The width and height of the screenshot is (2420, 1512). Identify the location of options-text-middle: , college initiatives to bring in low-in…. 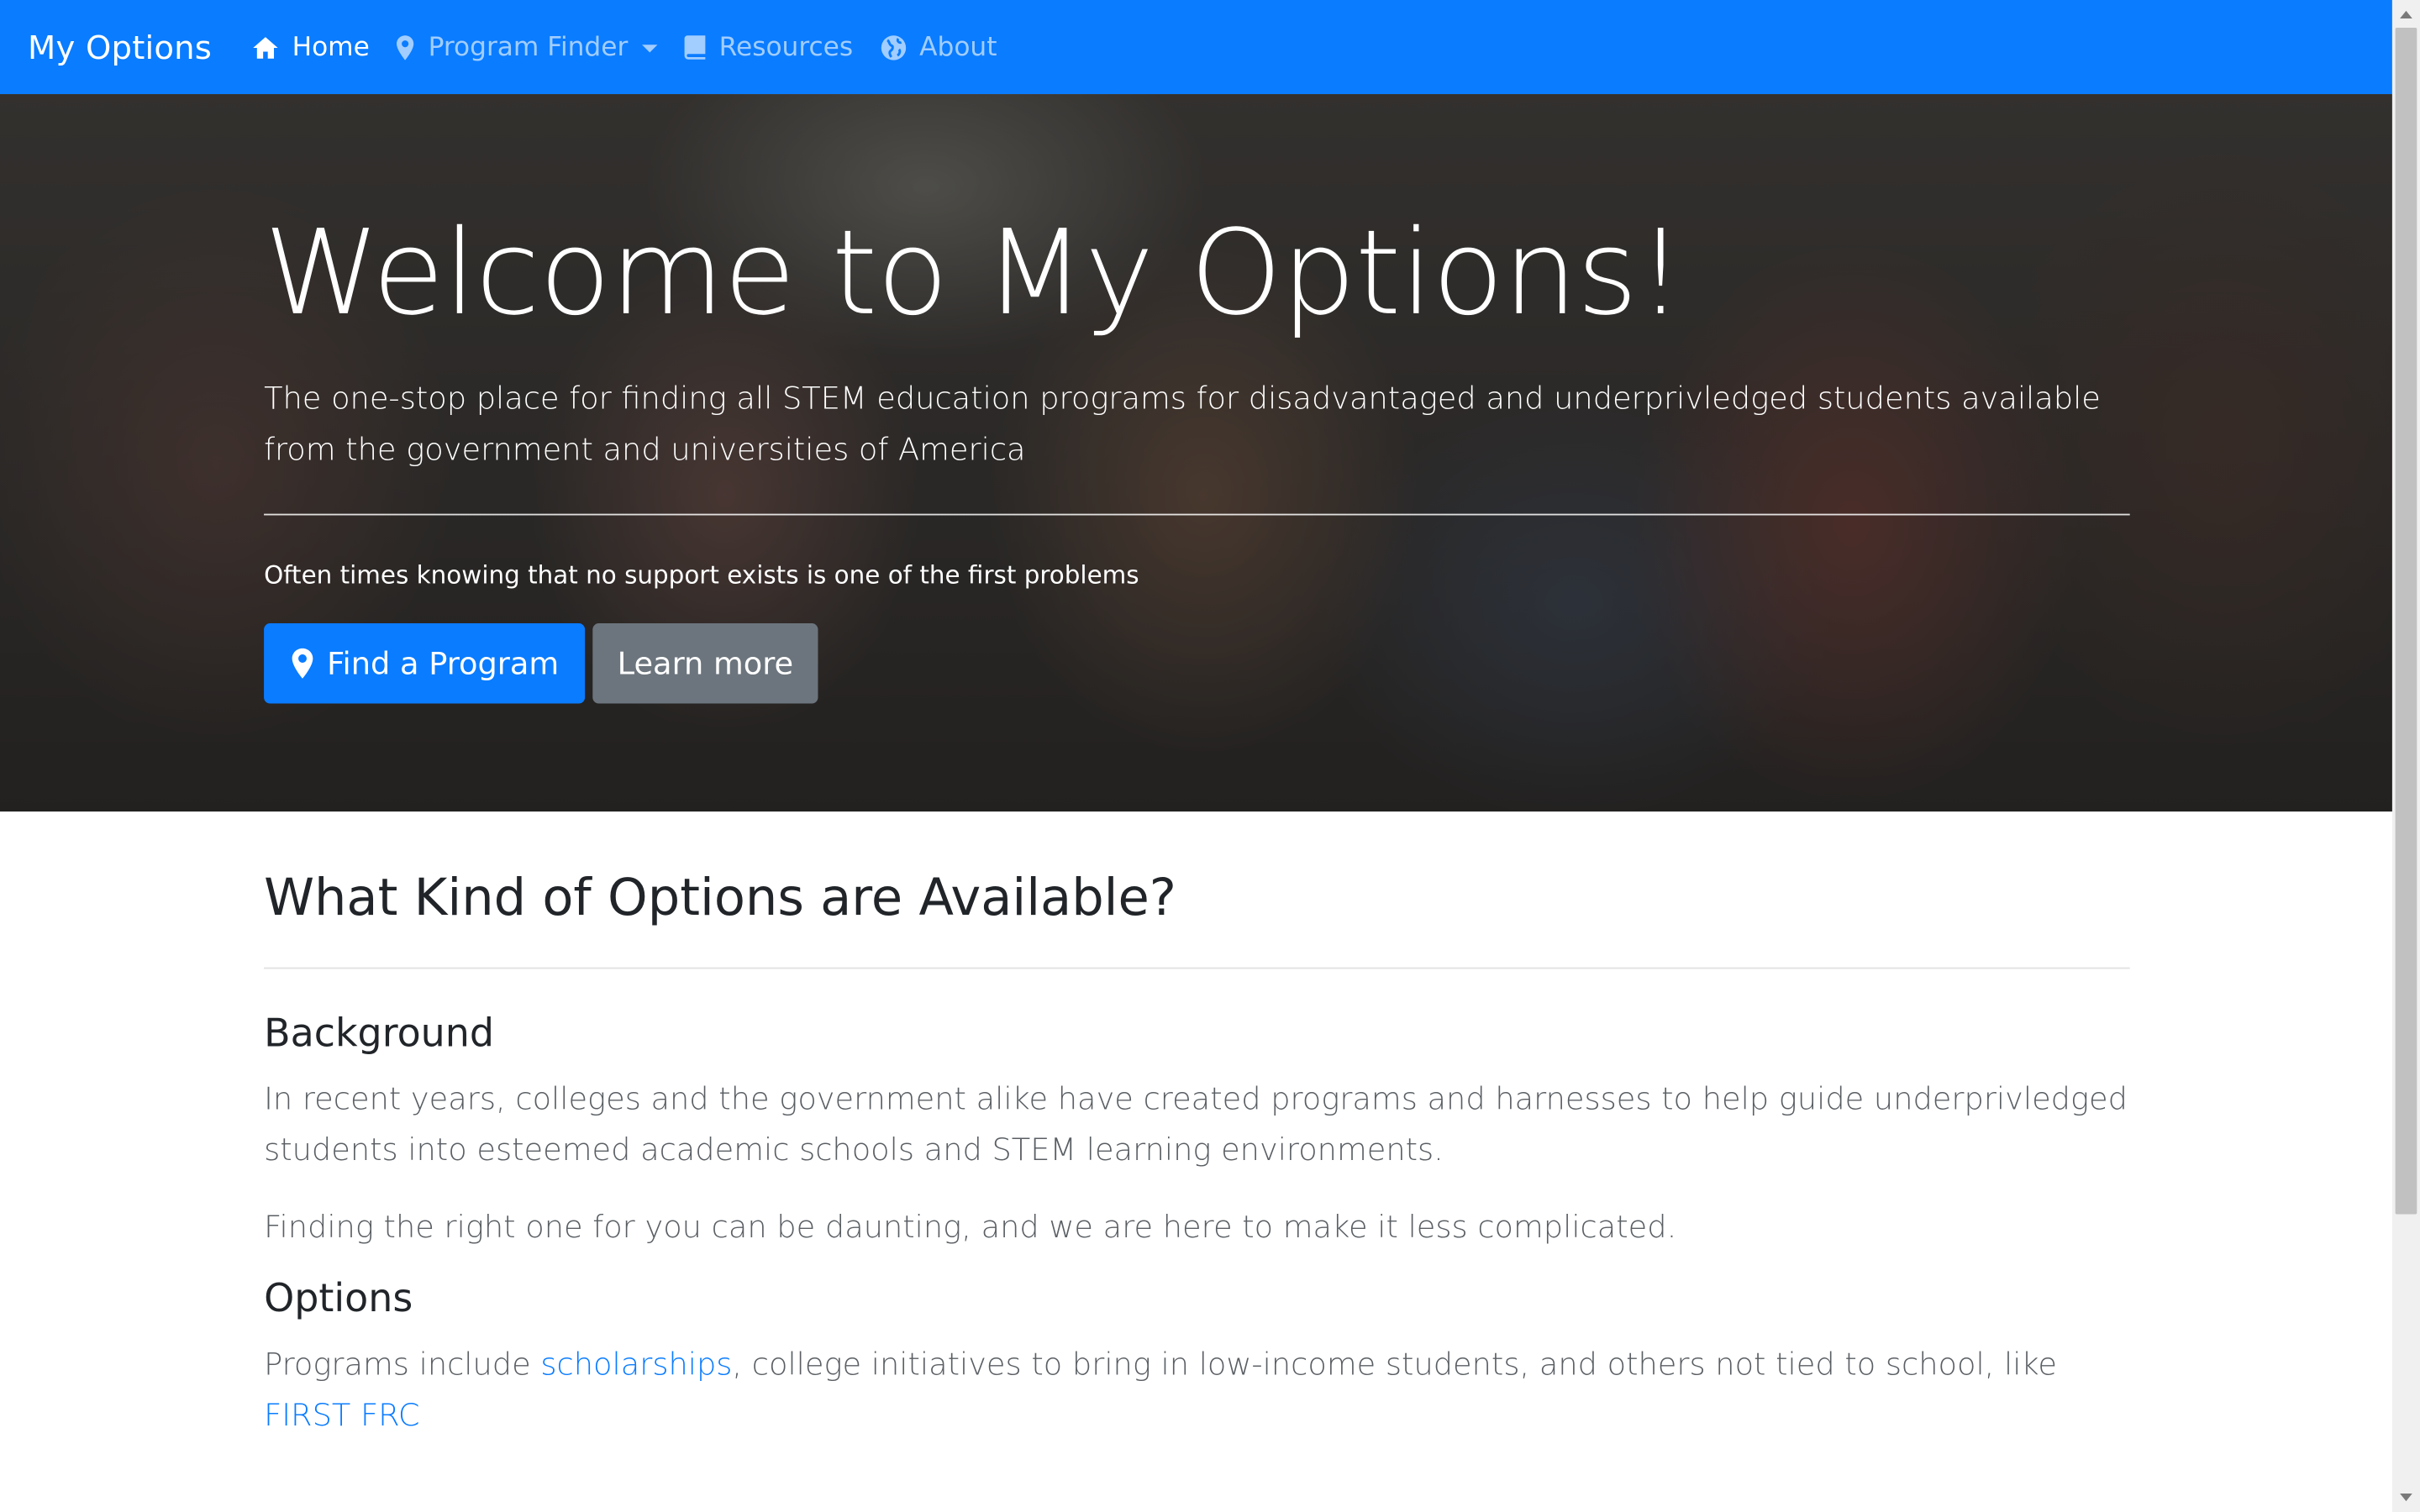
(1394, 1364).